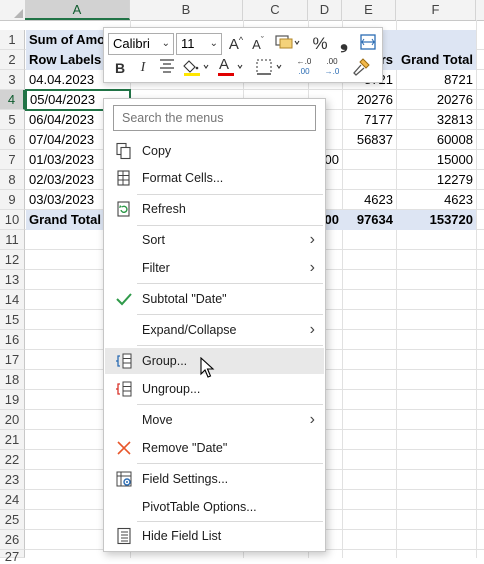  Describe the element at coordinates (12, 280) in the screenshot. I see `row-header-13: 13` at that location.